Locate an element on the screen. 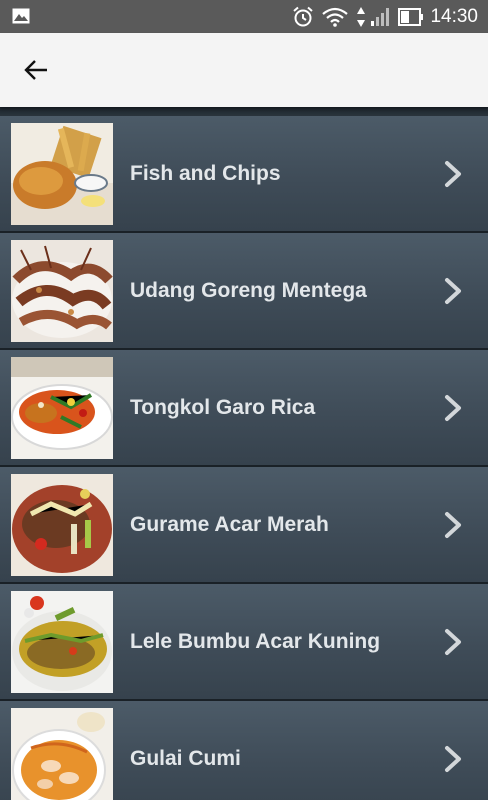 The image size is (488, 800). item-title: Gurame Acar Merah is located at coordinates (229, 524).